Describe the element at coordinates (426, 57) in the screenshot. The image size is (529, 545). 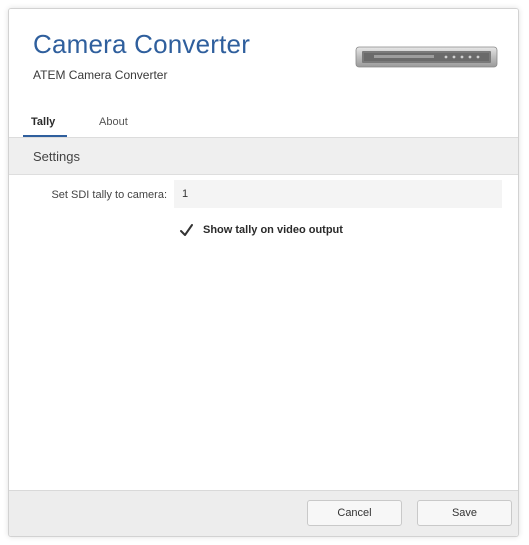
I see `device-image` at that location.